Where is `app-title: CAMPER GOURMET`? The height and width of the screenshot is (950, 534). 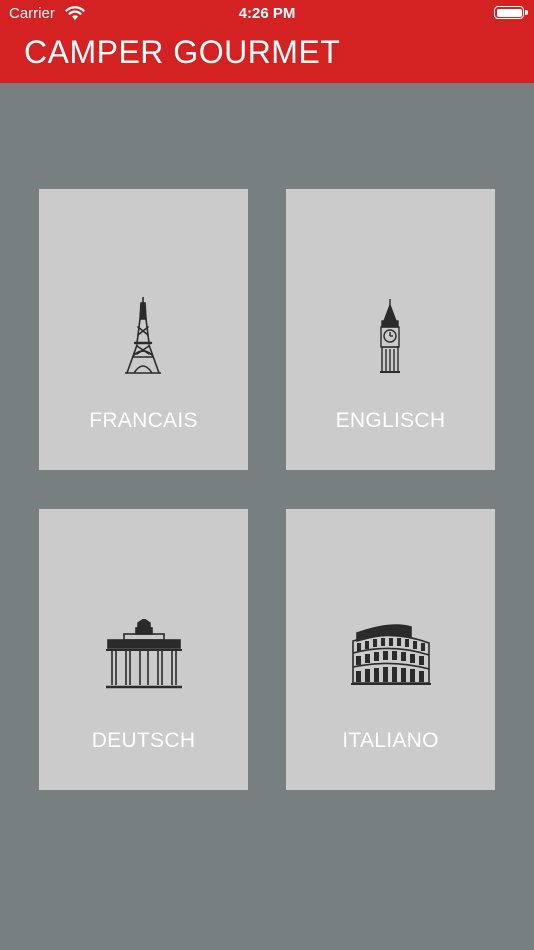 app-title: CAMPER GOURMET is located at coordinates (182, 52).